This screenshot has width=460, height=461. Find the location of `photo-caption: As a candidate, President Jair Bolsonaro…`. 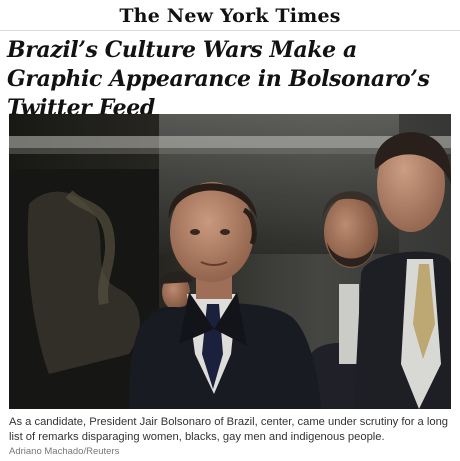

photo-caption: As a candidate, President Jair Bolsonaro… is located at coordinates (229, 429).